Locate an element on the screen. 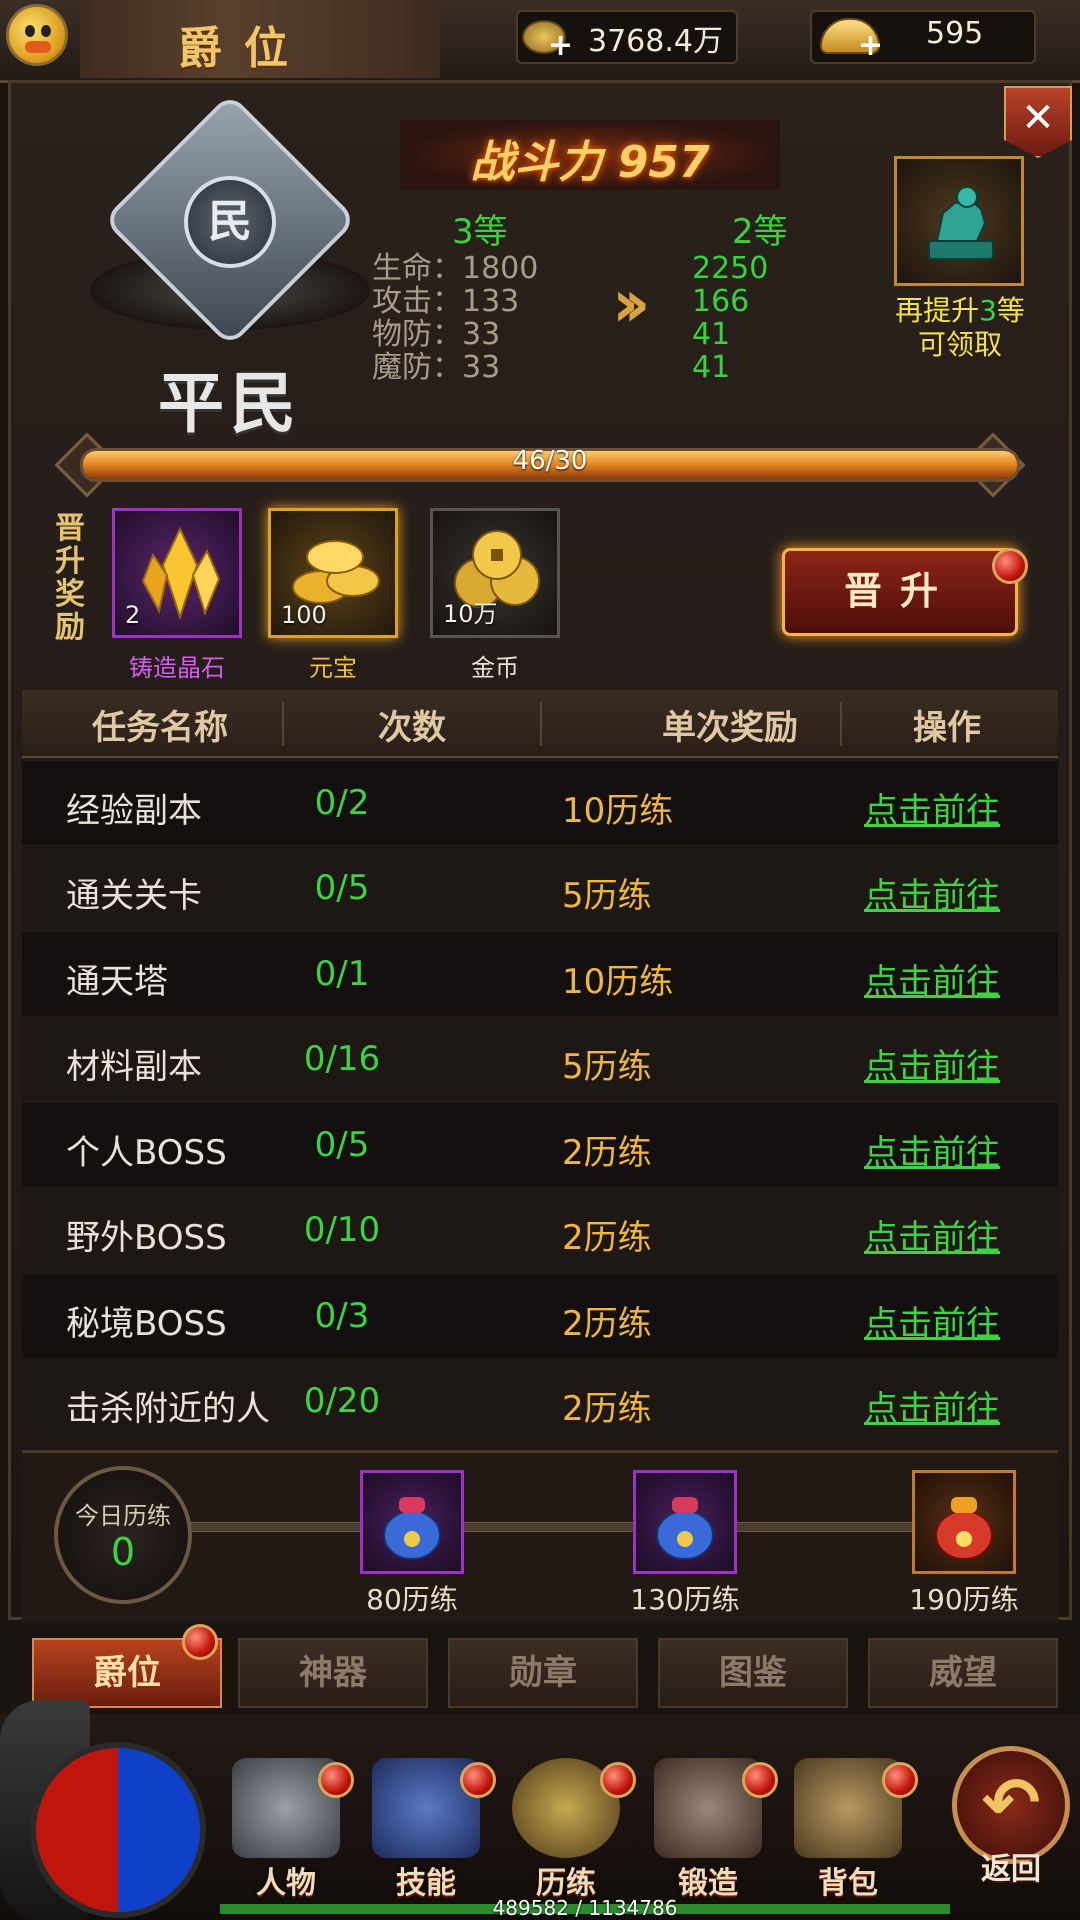 The height and width of the screenshot is (1920, 1080). reward-note-number: 3 is located at coordinates (988, 310).